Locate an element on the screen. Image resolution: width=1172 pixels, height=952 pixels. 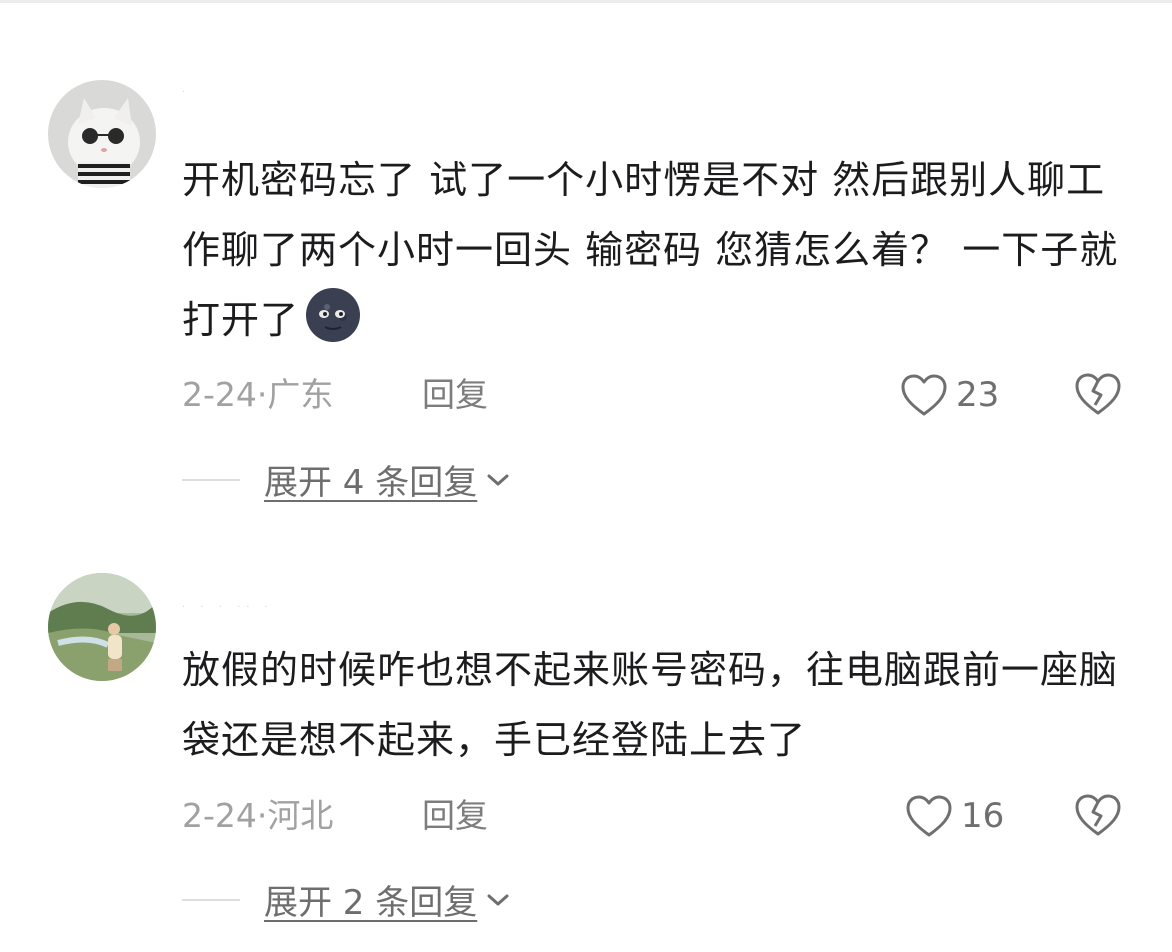
comment-text: 放假的时候咋也想不起来账号密码，往电脑跟前一座脑袋还是想不起来，手已经登陆上去了 is located at coordinates (650, 705).